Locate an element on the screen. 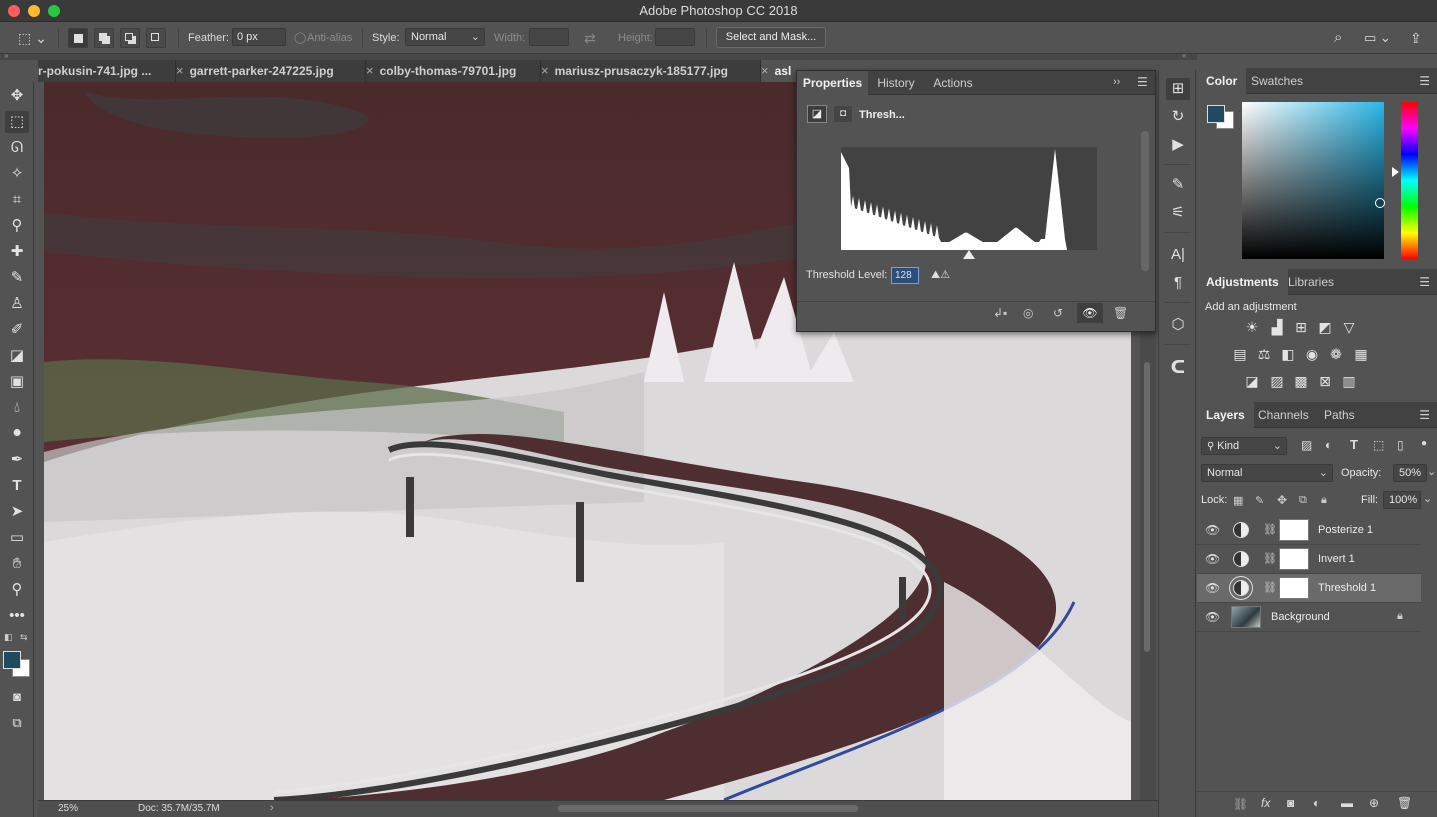  collapse-panel-icon: ›› is located at coordinates (1116, 82).